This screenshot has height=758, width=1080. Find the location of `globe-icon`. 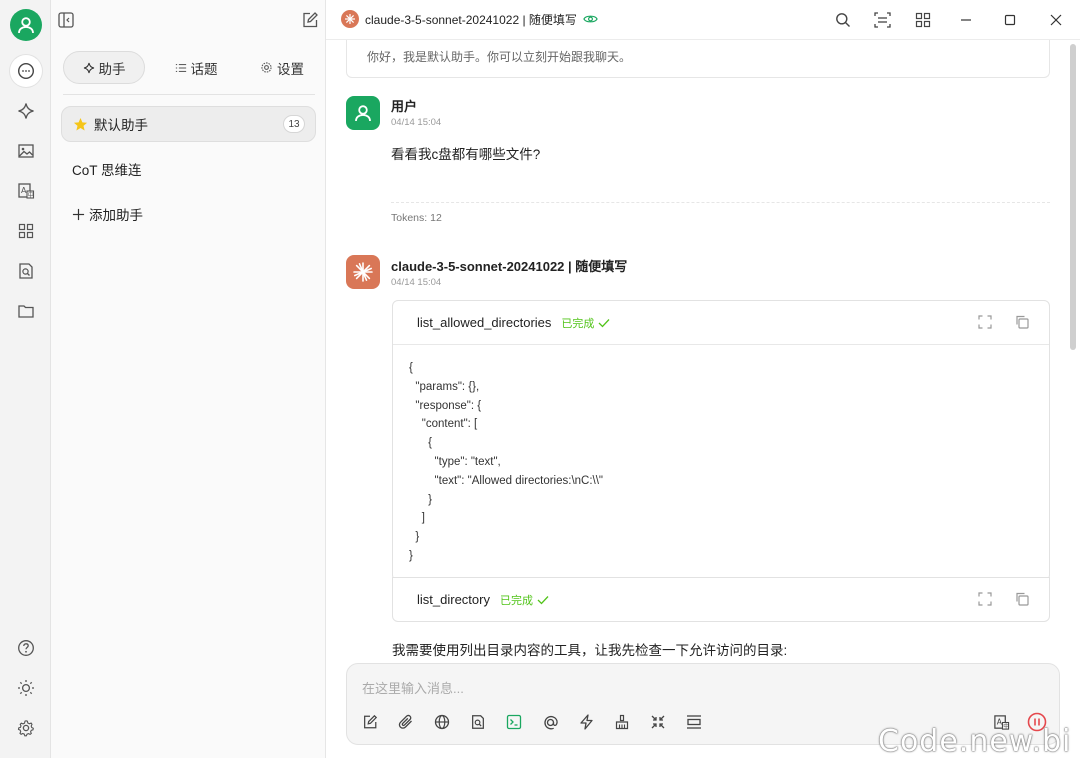

globe-icon is located at coordinates (442, 722).